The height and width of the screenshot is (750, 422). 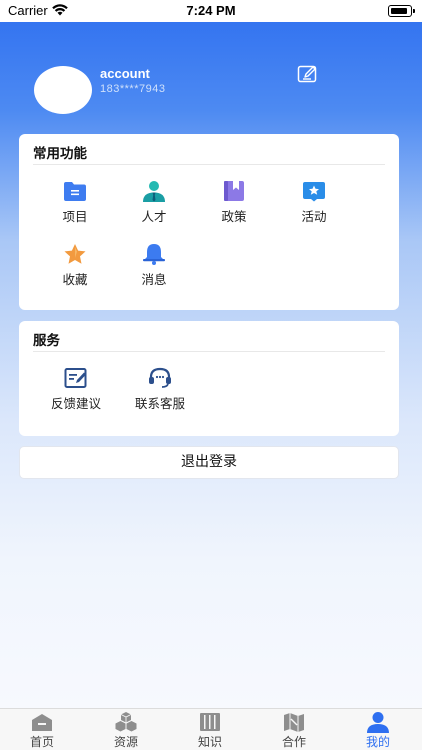 I want to click on tab-label: 知识, so click(x=209, y=742).